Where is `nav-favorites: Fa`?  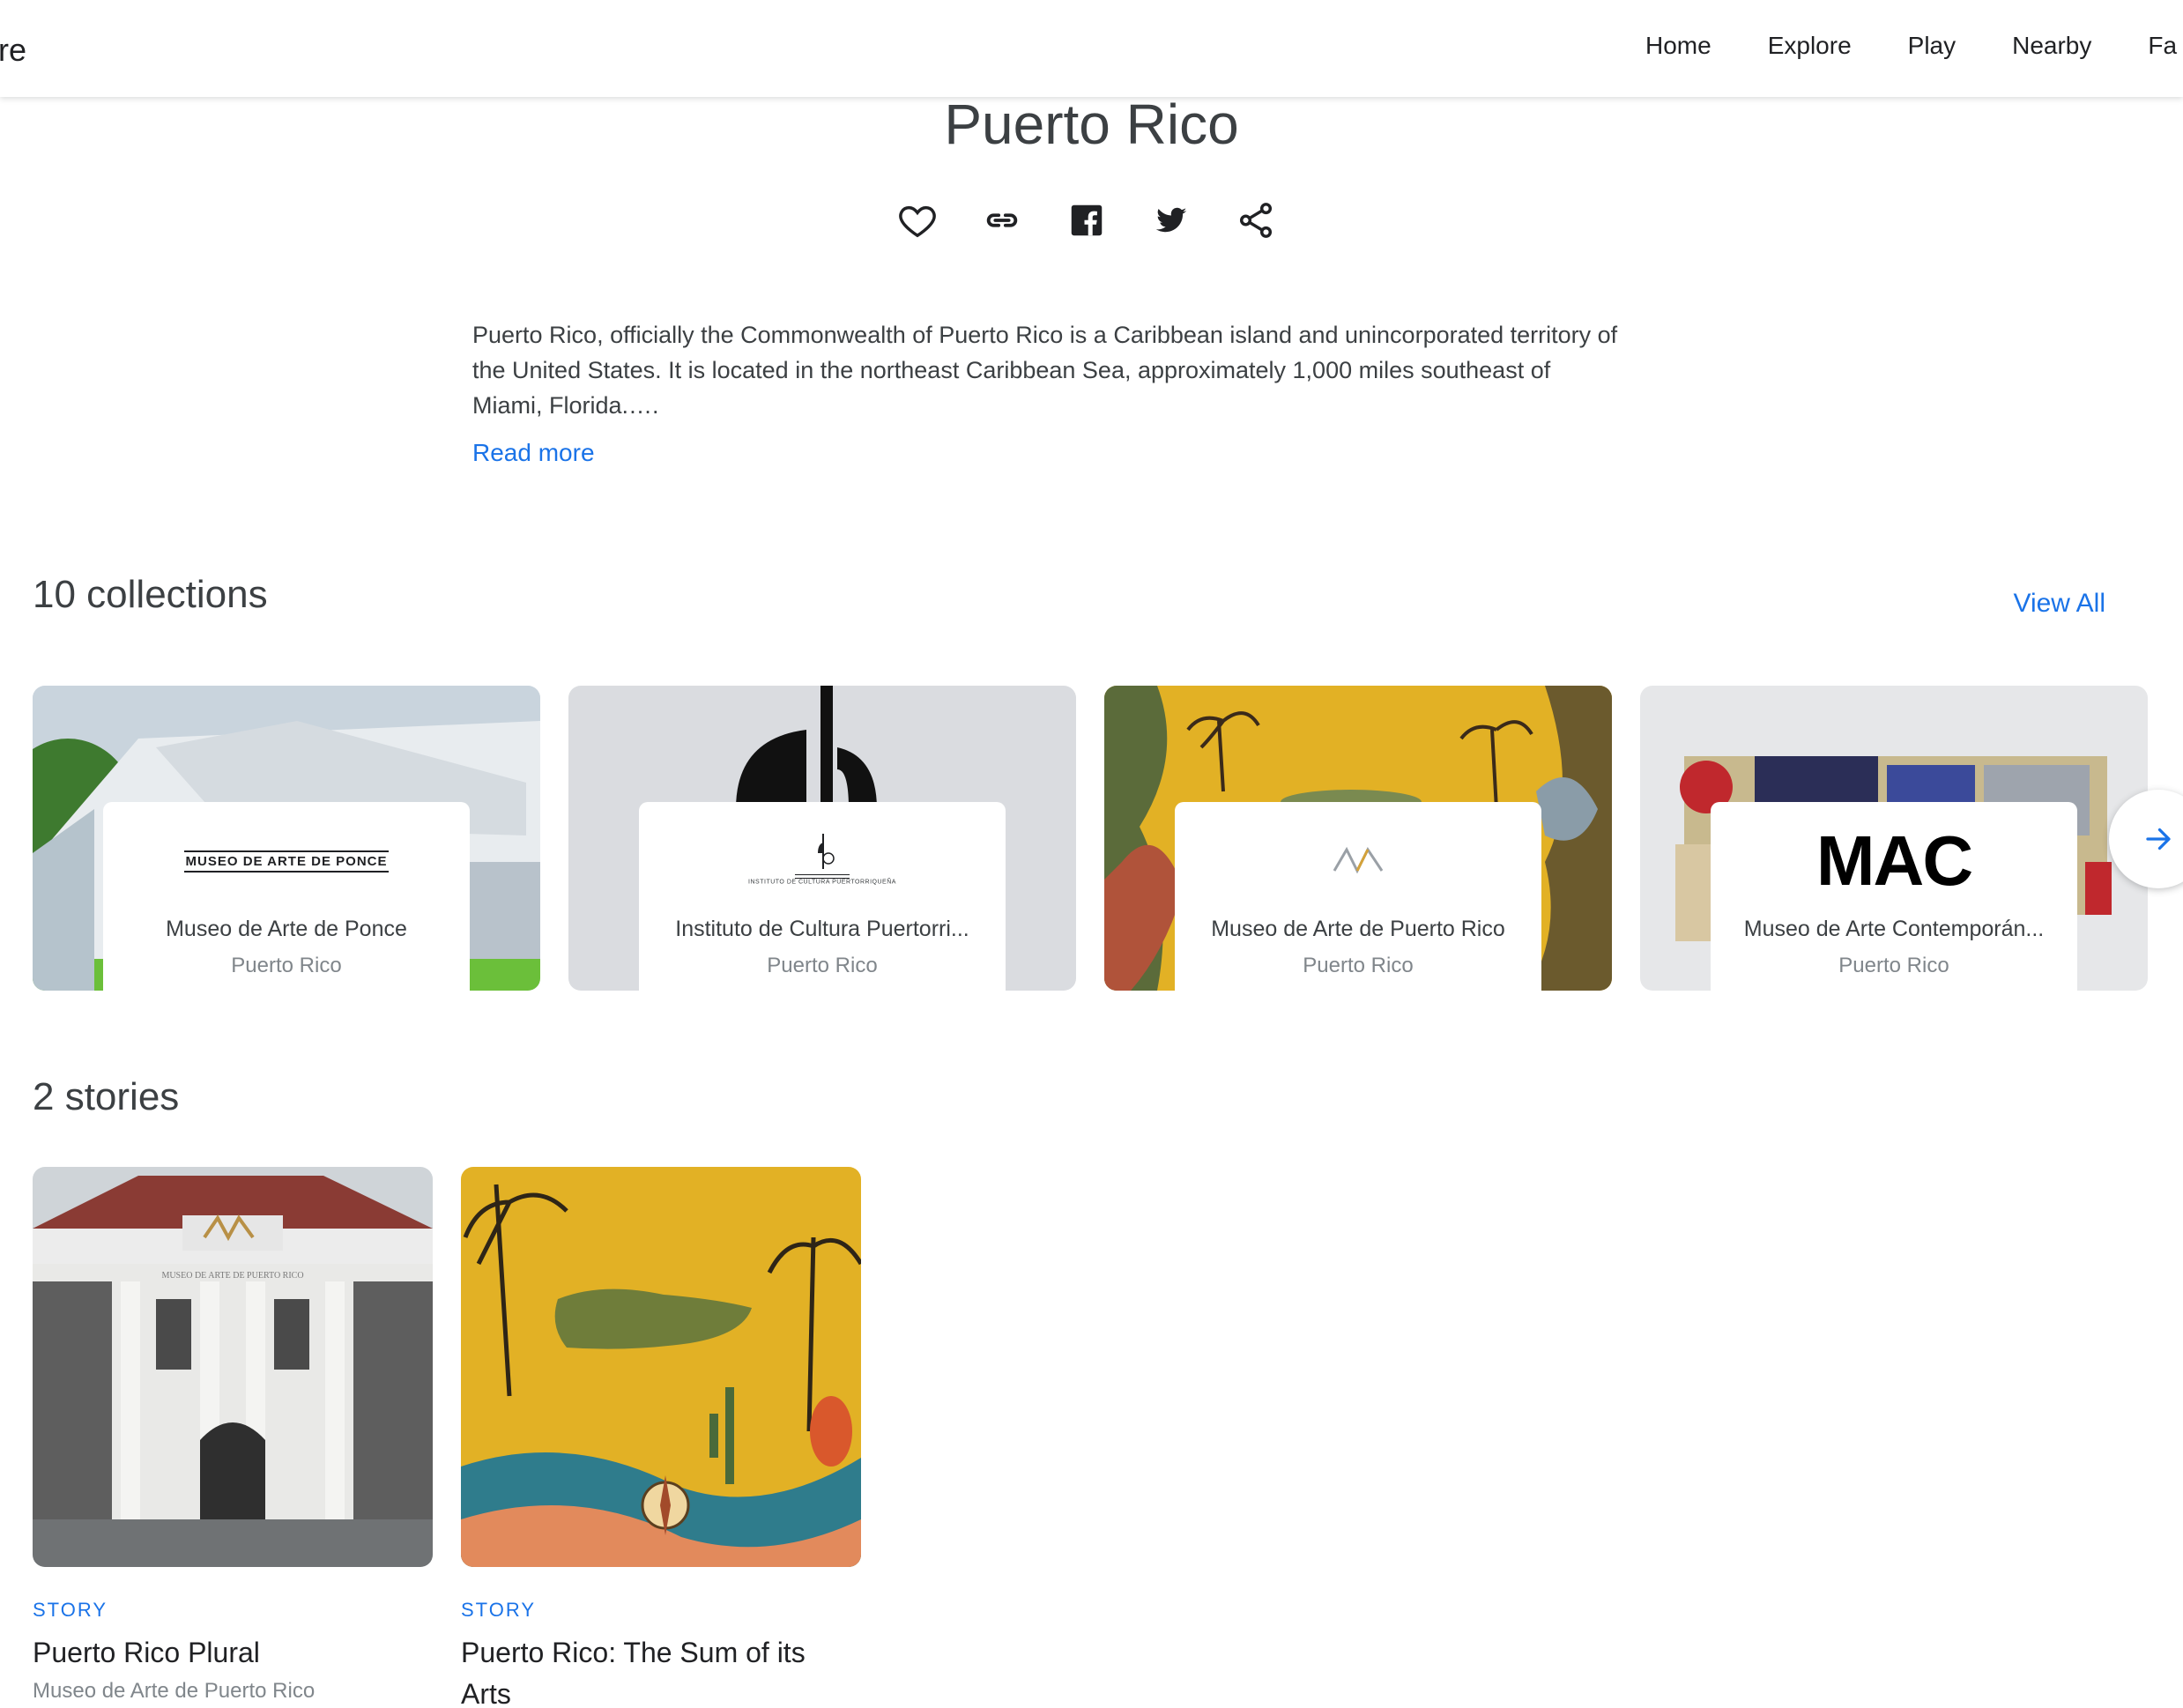 nav-favorites: Fa is located at coordinates (2162, 46).